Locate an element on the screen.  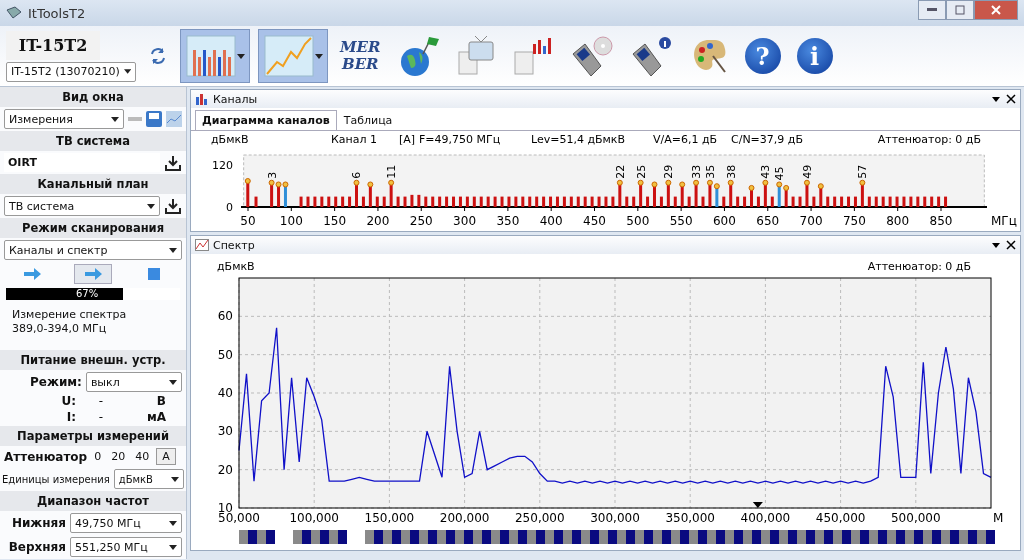
x-tick-label: 500 is located at coordinates (638, 221).